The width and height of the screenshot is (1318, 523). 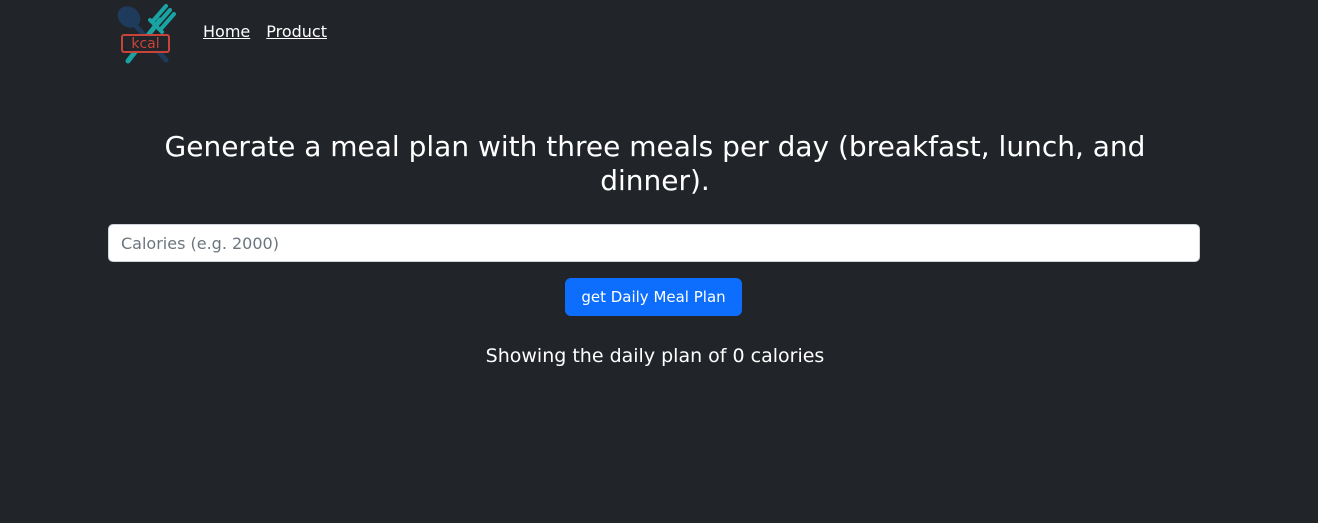 I want to click on result-text: Showing the daily plan of 0 calories, so click(x=655, y=356).